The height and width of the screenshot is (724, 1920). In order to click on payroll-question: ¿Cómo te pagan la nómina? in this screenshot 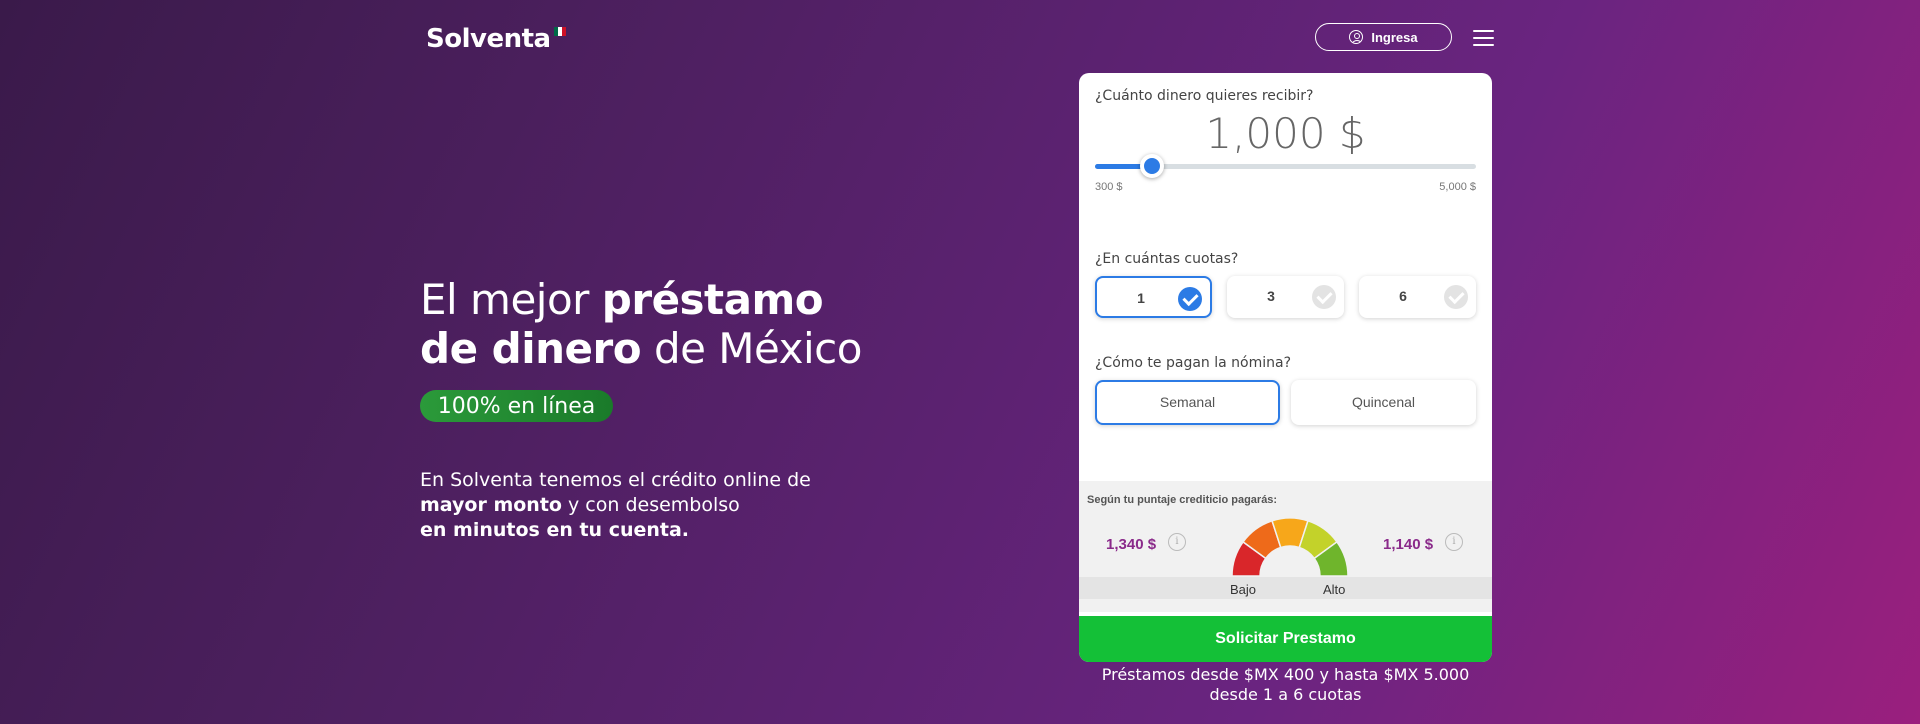, I will do `click(1193, 363)`.